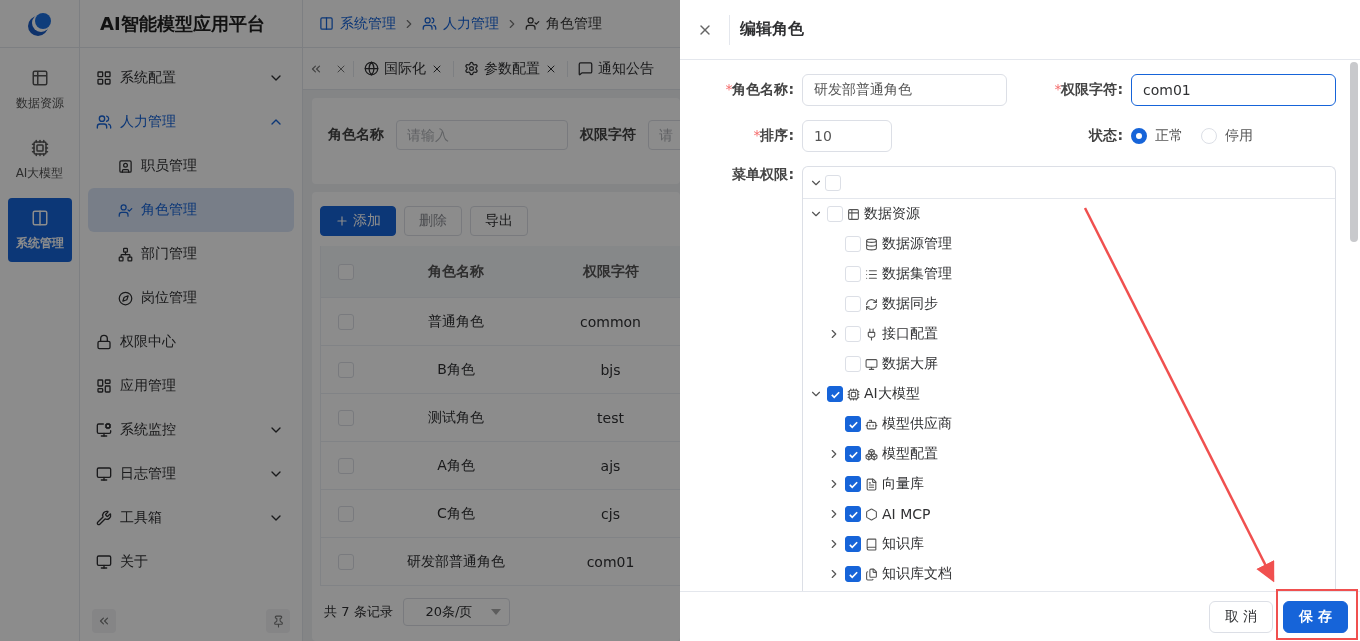  I want to click on sidebar-item: 系统配置, so click(191, 78).